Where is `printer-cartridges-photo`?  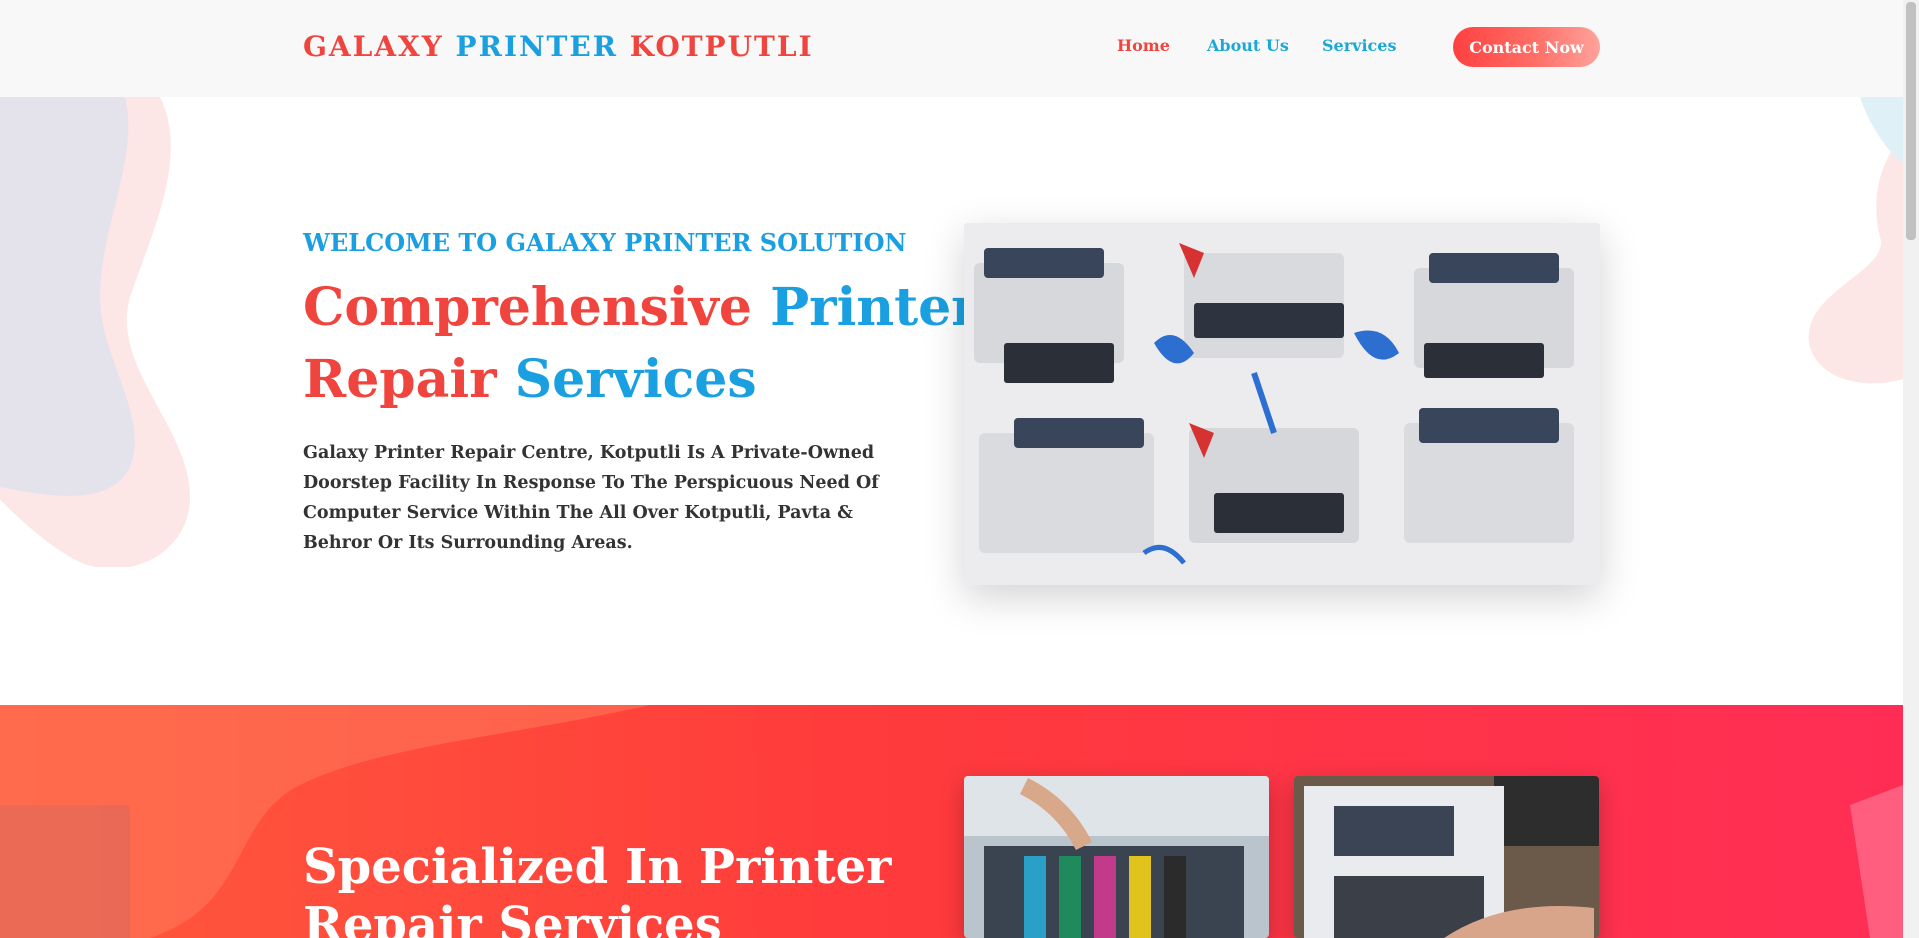
printer-cartridges-photo is located at coordinates (1116, 857).